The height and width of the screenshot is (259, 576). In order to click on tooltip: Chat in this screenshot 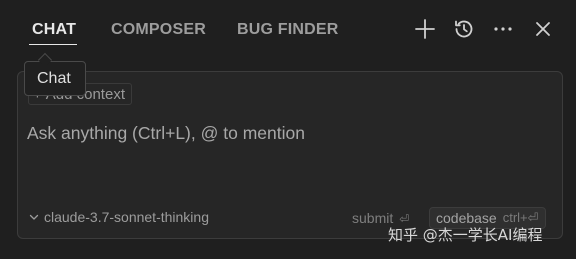, I will do `click(55, 78)`.